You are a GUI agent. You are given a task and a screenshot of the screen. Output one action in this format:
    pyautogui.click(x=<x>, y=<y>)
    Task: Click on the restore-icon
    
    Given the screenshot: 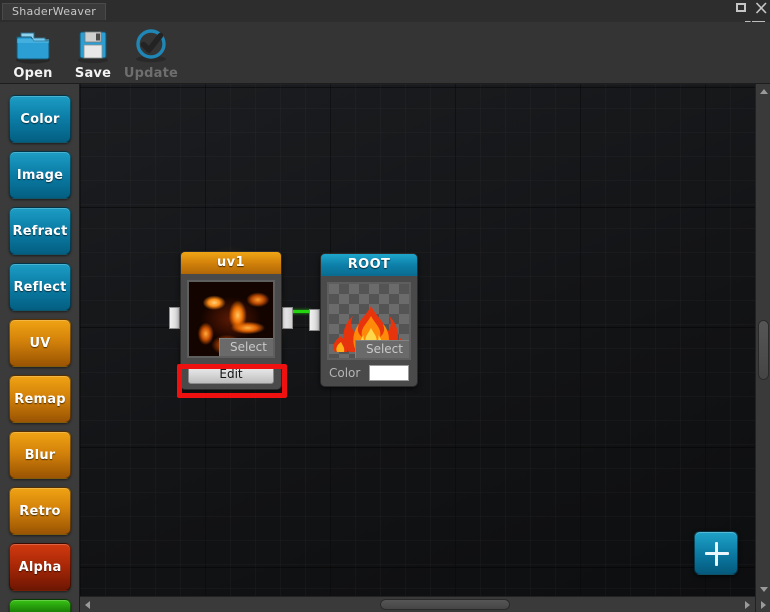 What is the action you would take?
    pyautogui.click(x=741, y=7)
    